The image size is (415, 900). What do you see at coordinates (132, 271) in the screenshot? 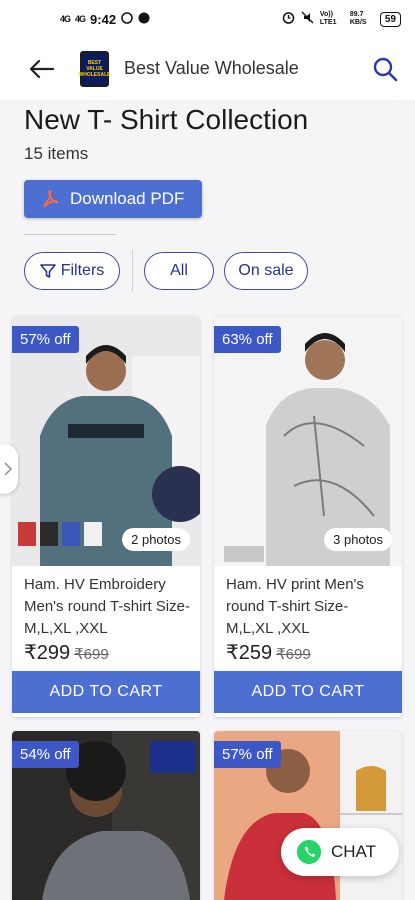
I see `chip-separator` at bounding box center [132, 271].